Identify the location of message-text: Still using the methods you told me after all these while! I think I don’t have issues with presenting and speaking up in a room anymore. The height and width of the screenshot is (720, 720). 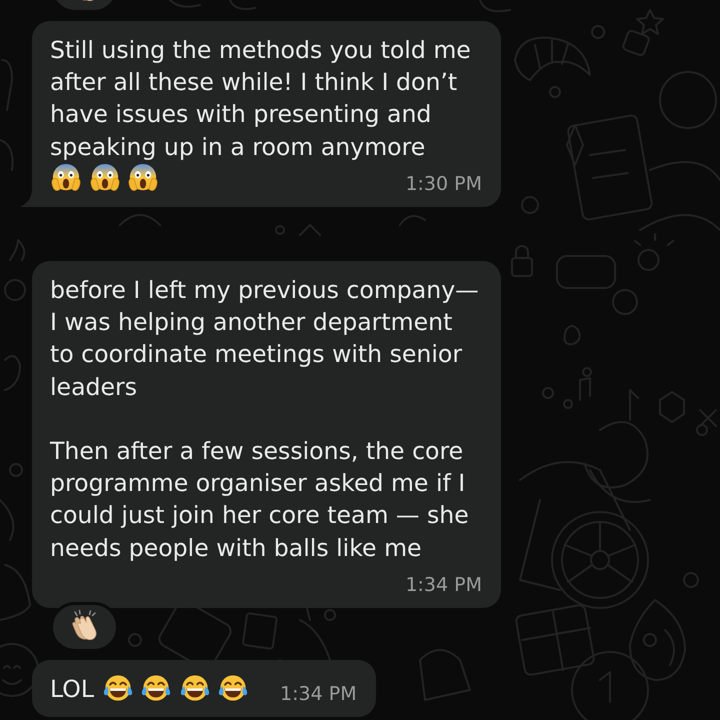
(261, 99).